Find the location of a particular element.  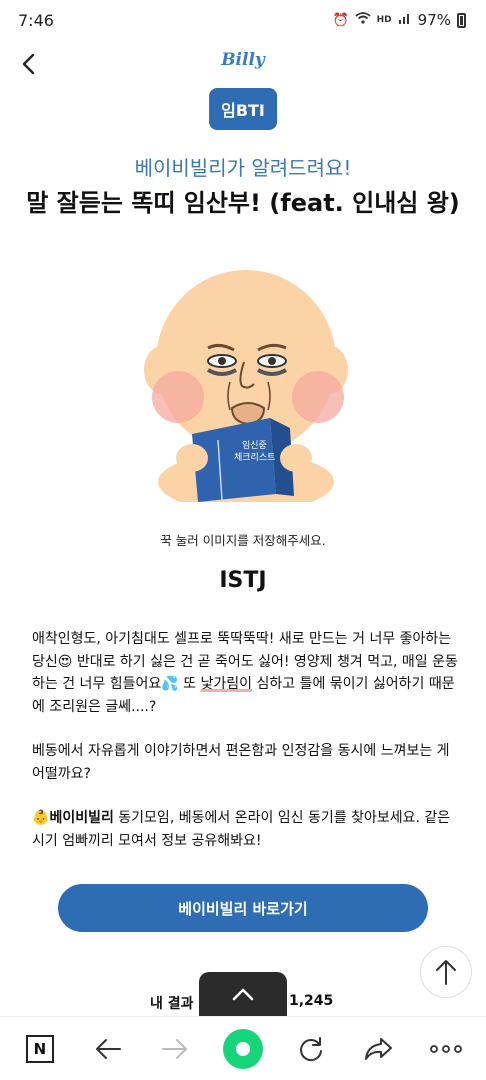

share-arrow-icon is located at coordinates (379, 1048).